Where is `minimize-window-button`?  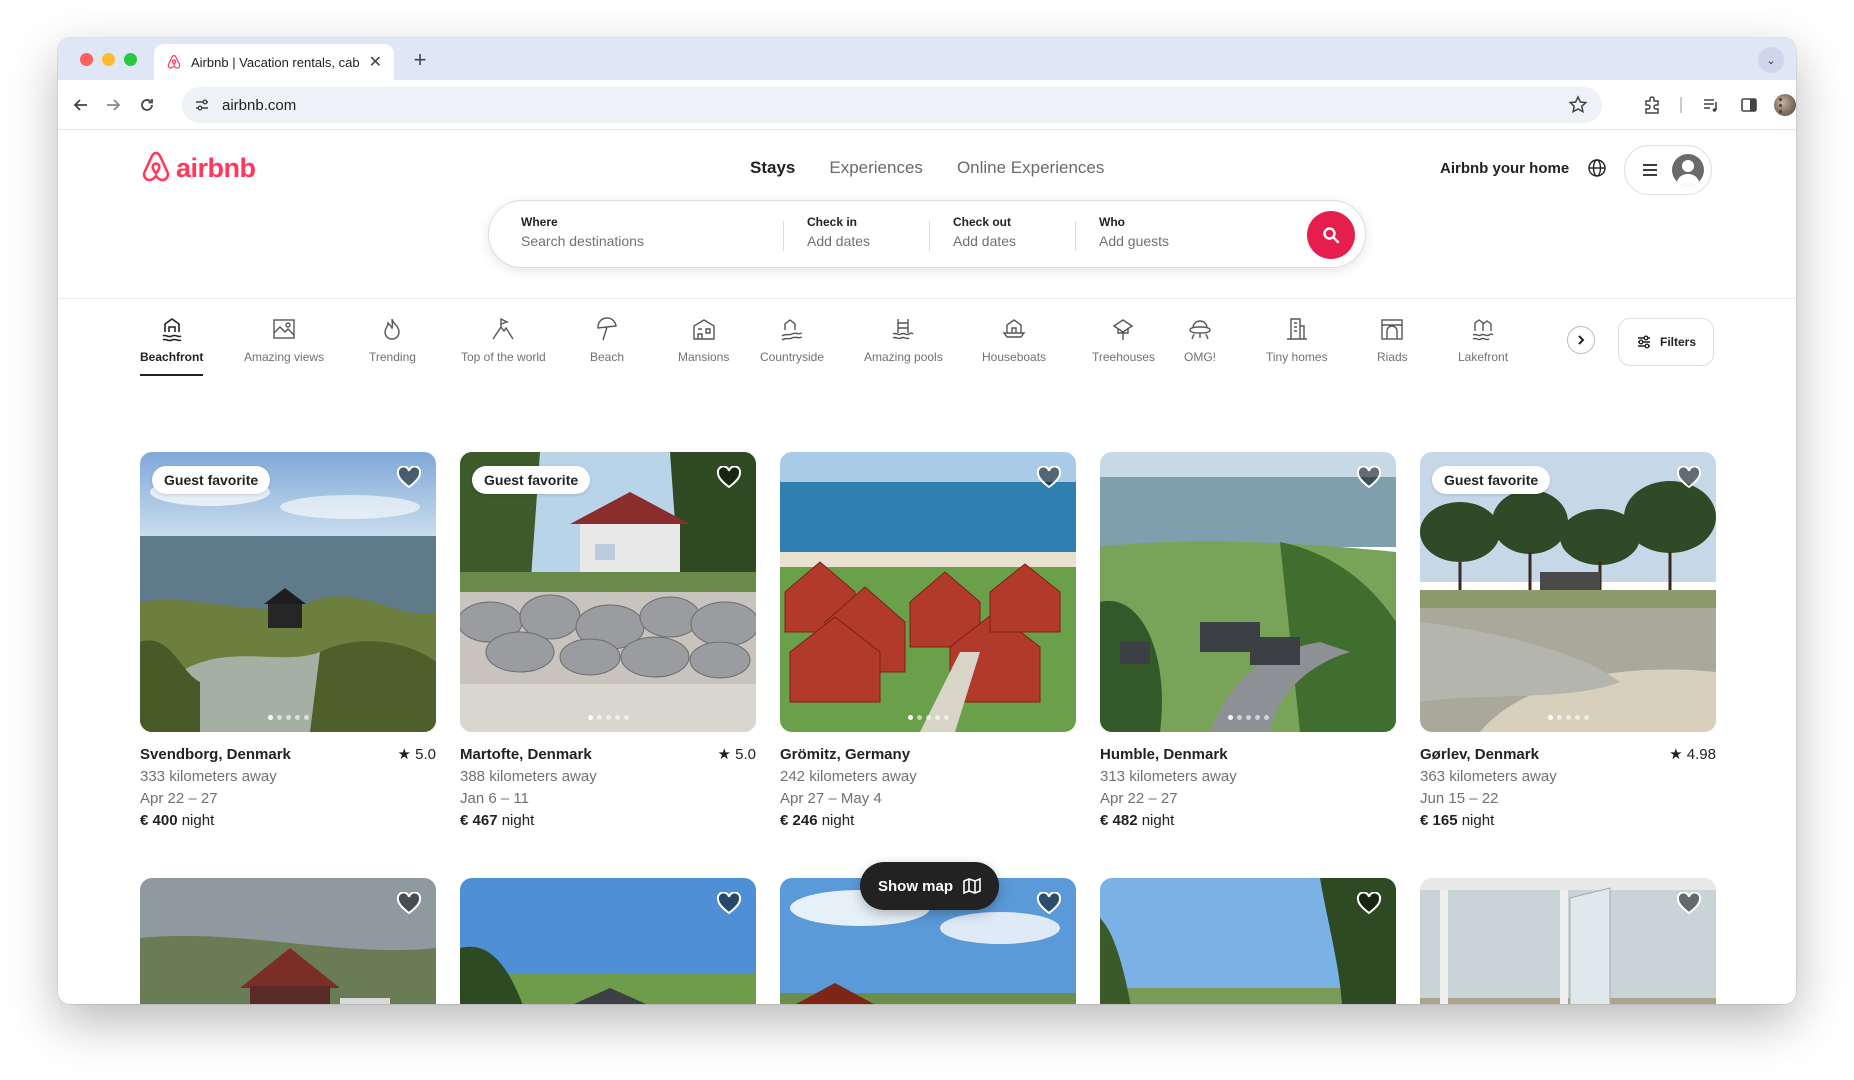
minimize-window-button is located at coordinates (108, 59).